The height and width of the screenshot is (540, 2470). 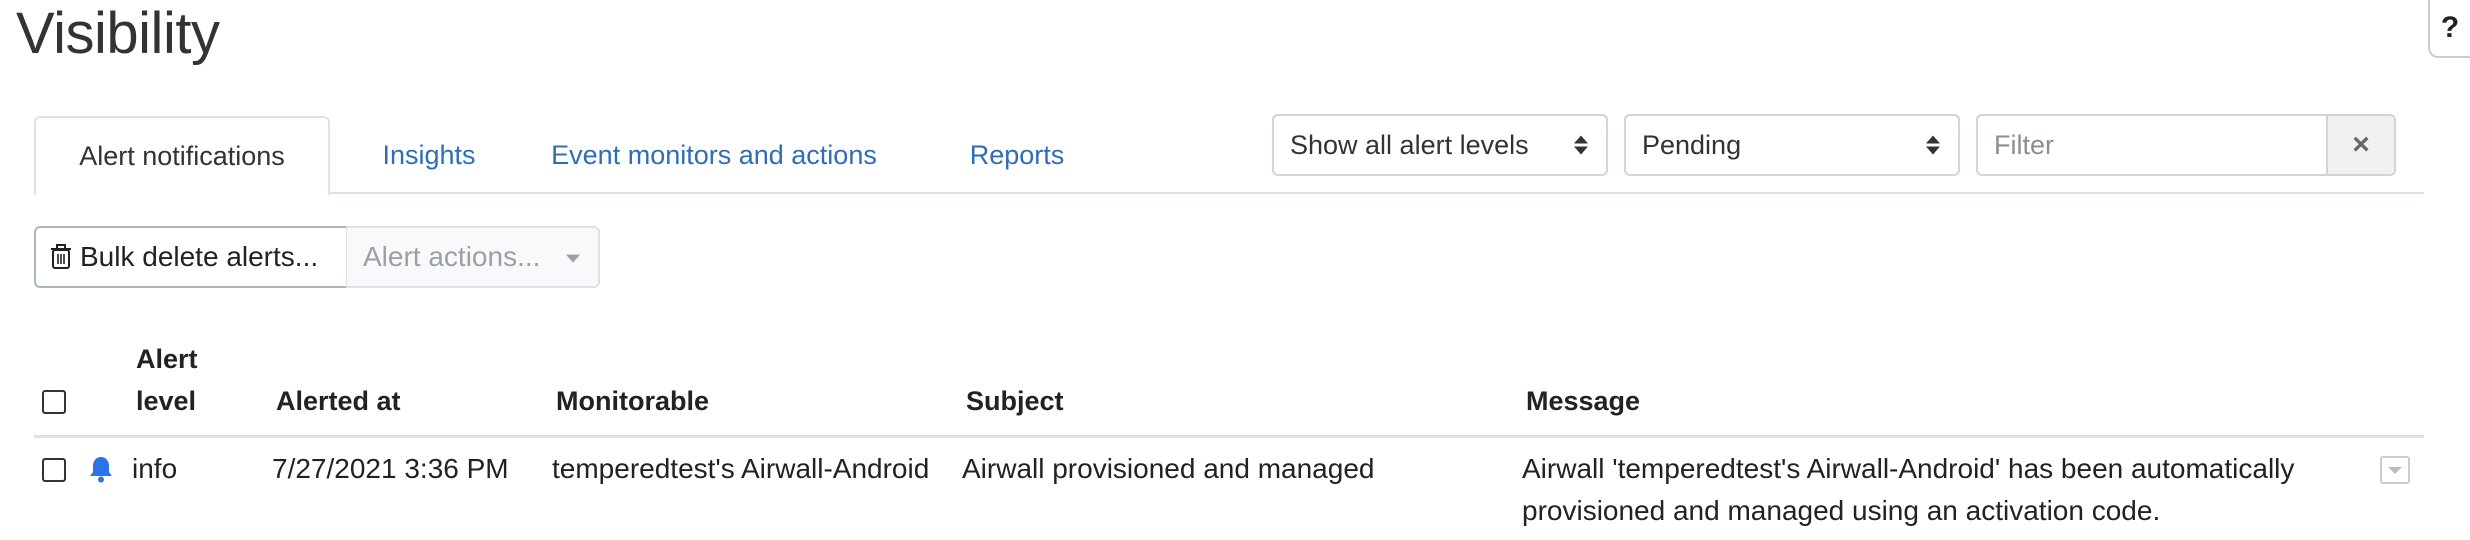 I want to click on close-icon: ×, so click(x=2361, y=144).